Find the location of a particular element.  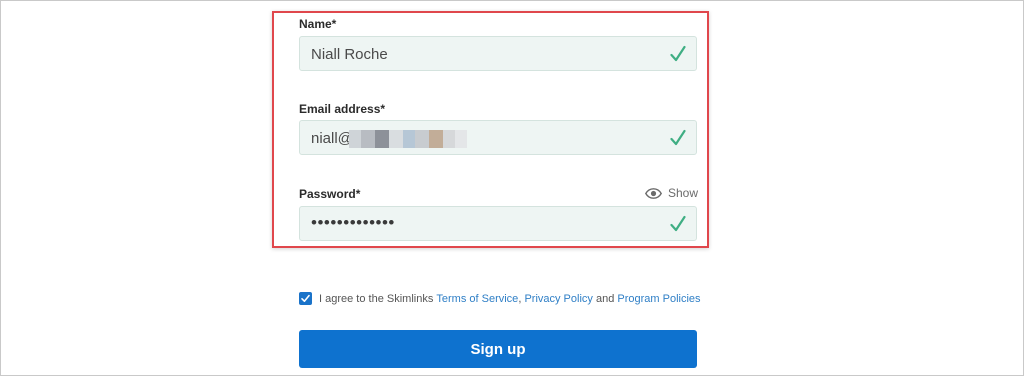

password-field: ••••••••••••• is located at coordinates (498, 223).